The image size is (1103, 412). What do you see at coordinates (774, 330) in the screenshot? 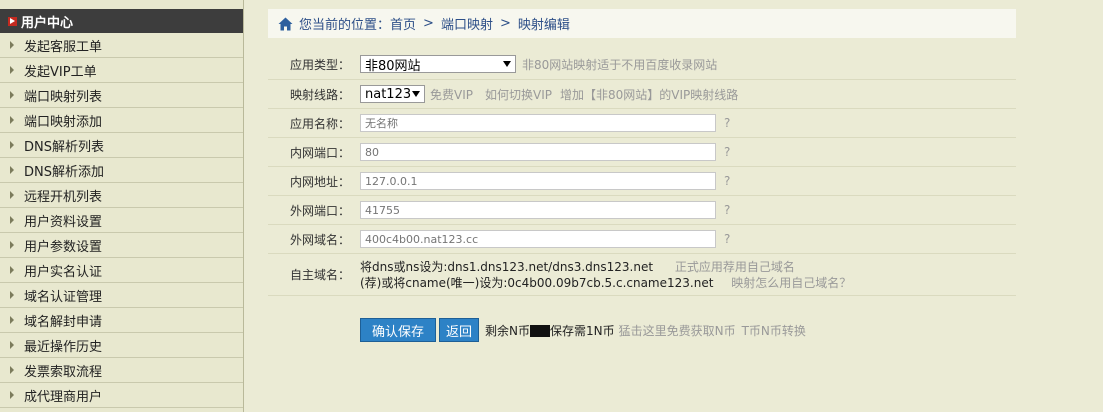
I see `coin-convert-link: T币N币转换` at bounding box center [774, 330].